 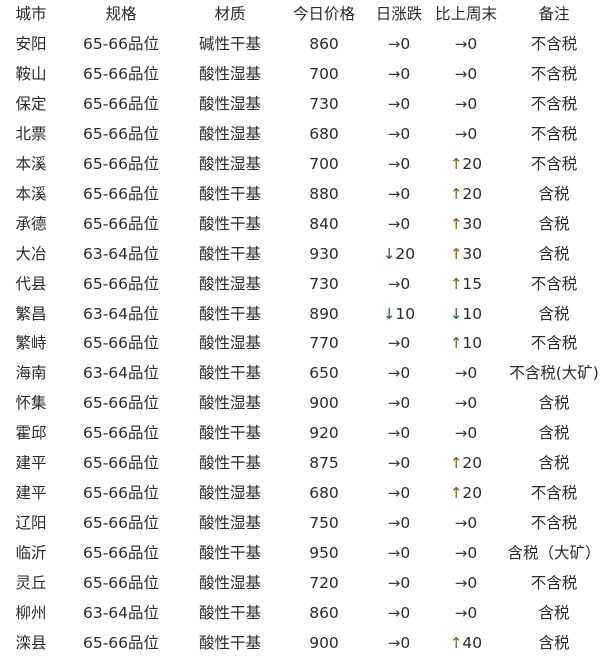 I want to click on cell-daily-change-indicator: ↓10, so click(x=399, y=315).